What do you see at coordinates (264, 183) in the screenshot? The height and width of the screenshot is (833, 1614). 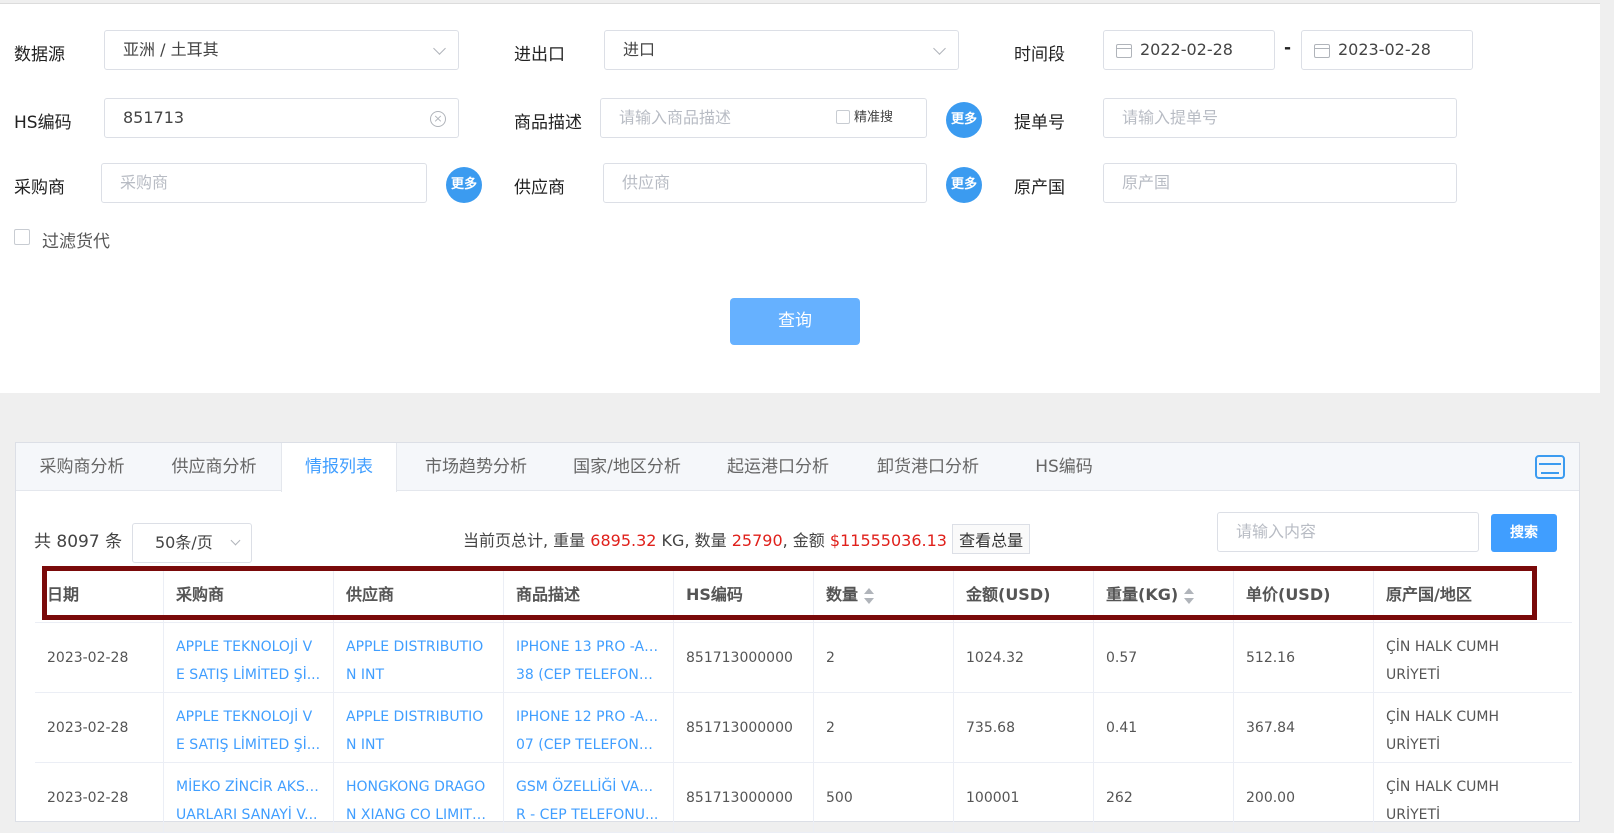 I see `buyer-input: 采购商` at bounding box center [264, 183].